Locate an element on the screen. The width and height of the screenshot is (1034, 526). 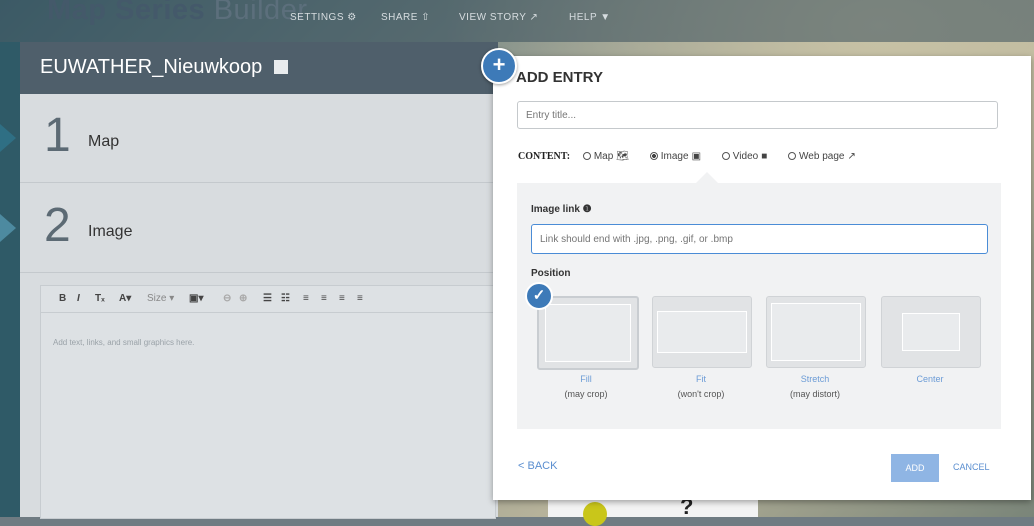
position-stretch-option is located at coordinates (816, 332).